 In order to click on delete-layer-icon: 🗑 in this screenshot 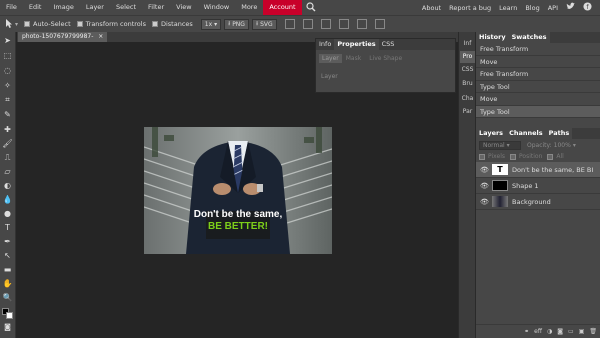, I will do `click(593, 331)`.